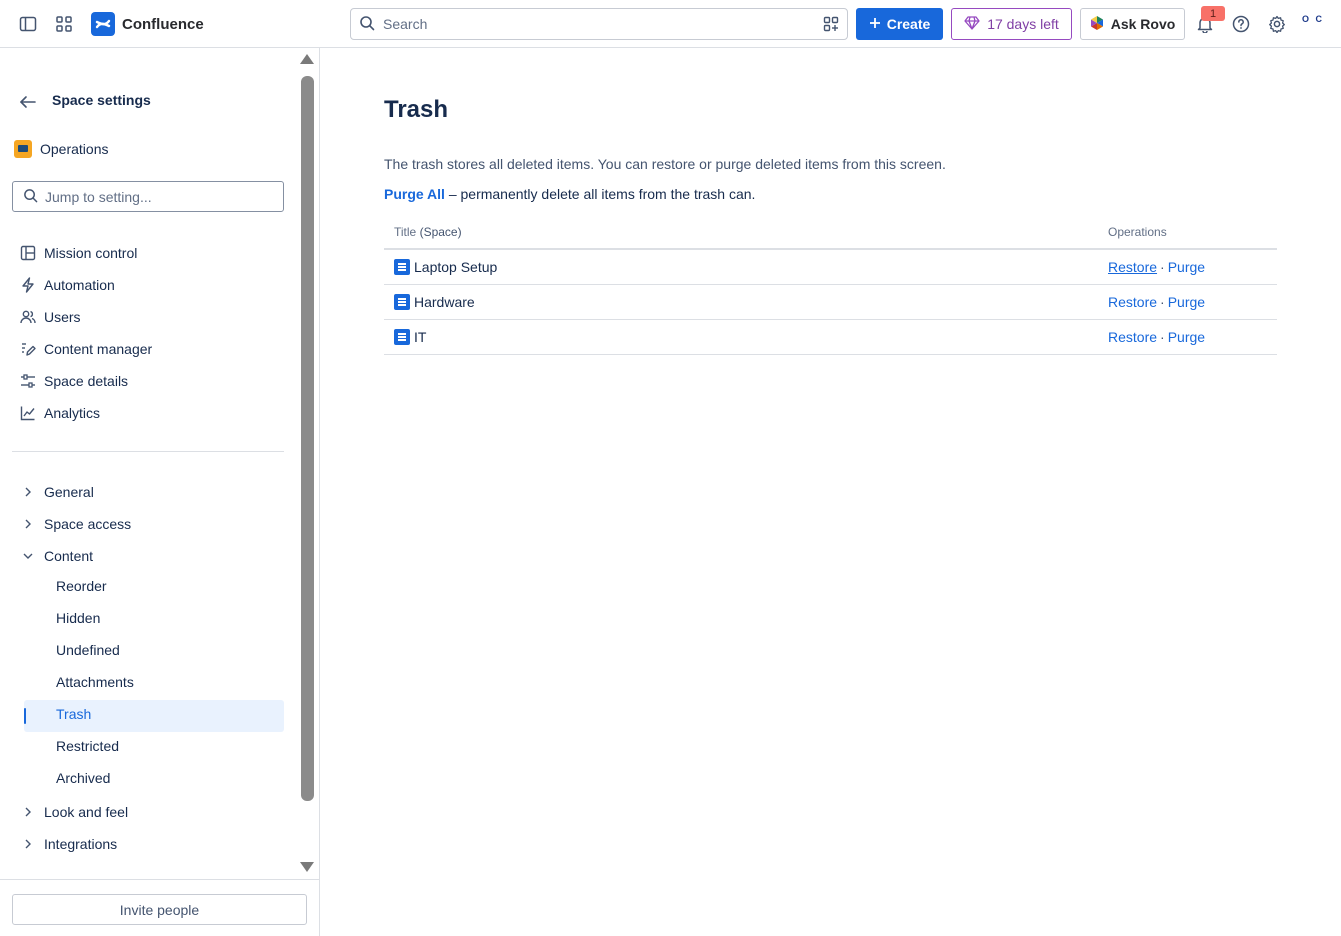 The image size is (1341, 936). I want to click on ask-rovo-button: Ask Rovo, so click(1132, 24).